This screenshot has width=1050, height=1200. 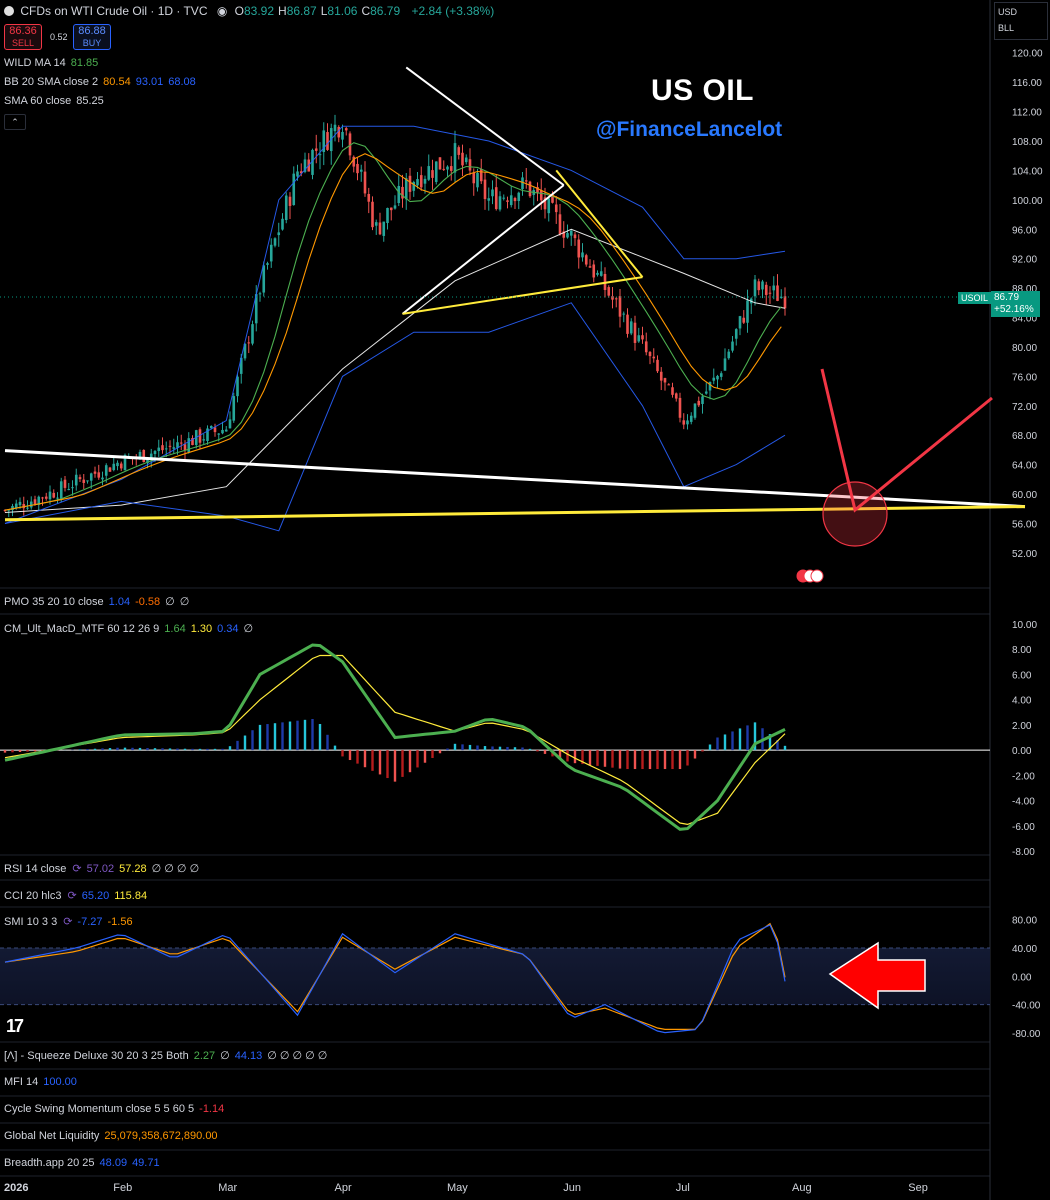 I want to click on indicator-value: 1.64, so click(x=175, y=629).